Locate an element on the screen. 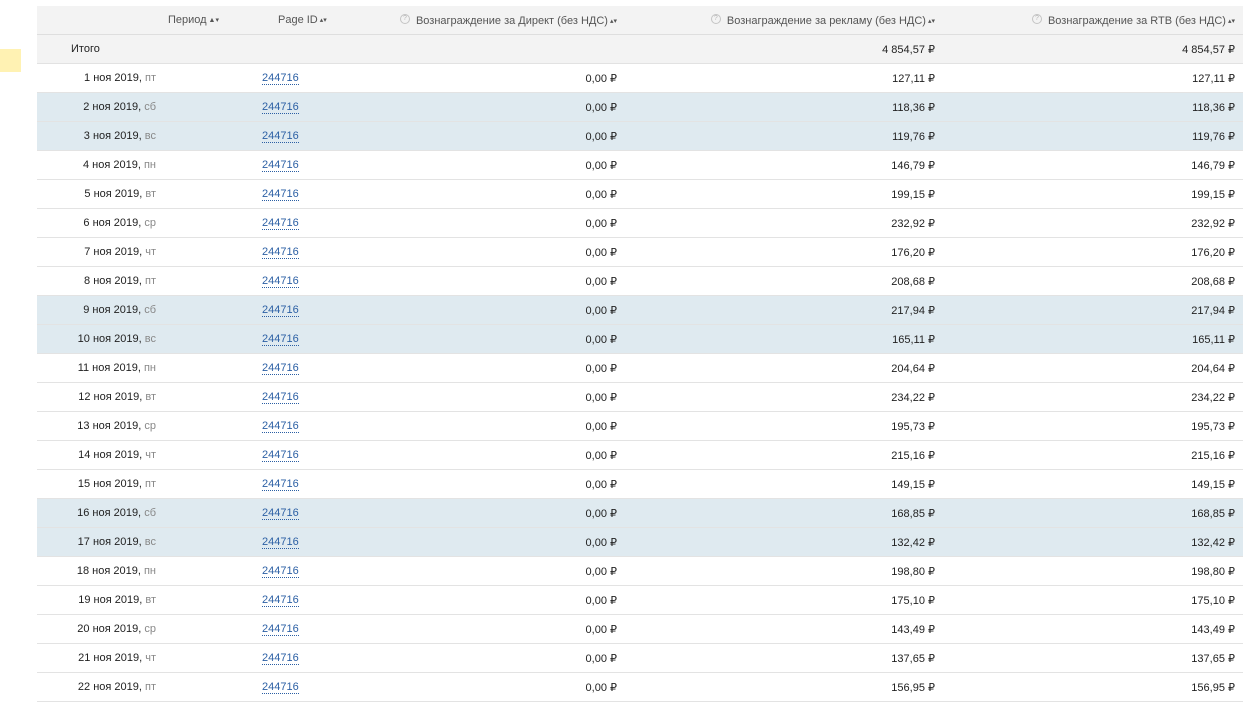 The height and width of the screenshot is (704, 1243). date-text: 19 ноя 2019, is located at coordinates (110, 600).